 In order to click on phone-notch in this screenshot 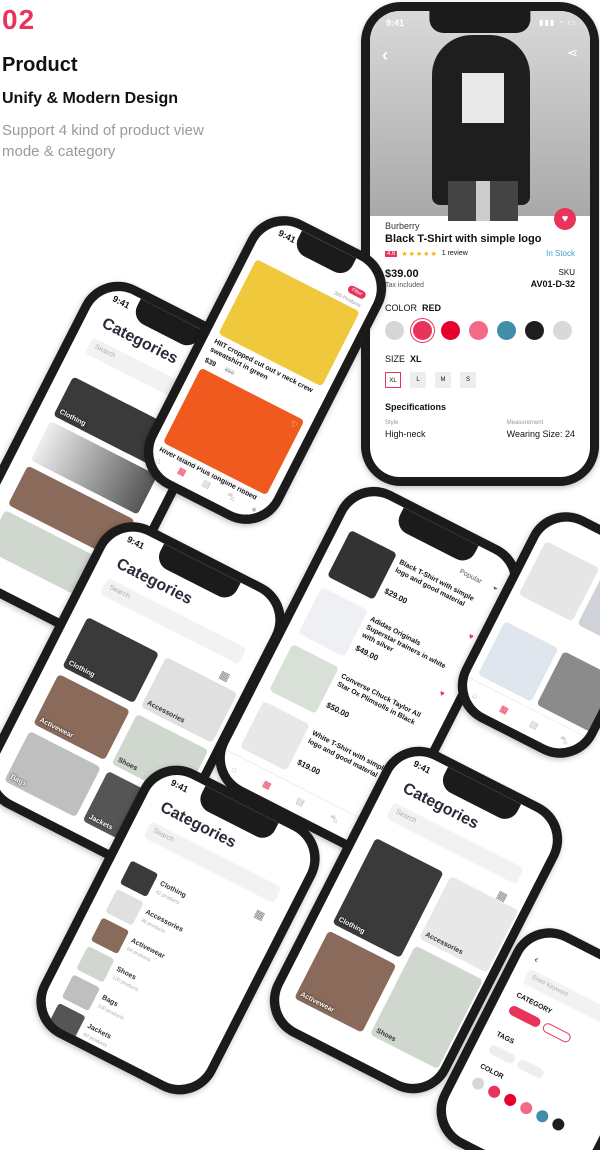, I will do `click(480, 22)`.